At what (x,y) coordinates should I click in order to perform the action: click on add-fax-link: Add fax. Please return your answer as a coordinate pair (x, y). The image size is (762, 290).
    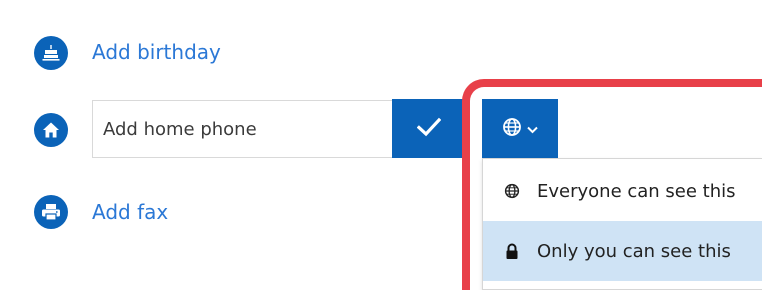
    Looking at the image, I should click on (130, 212).